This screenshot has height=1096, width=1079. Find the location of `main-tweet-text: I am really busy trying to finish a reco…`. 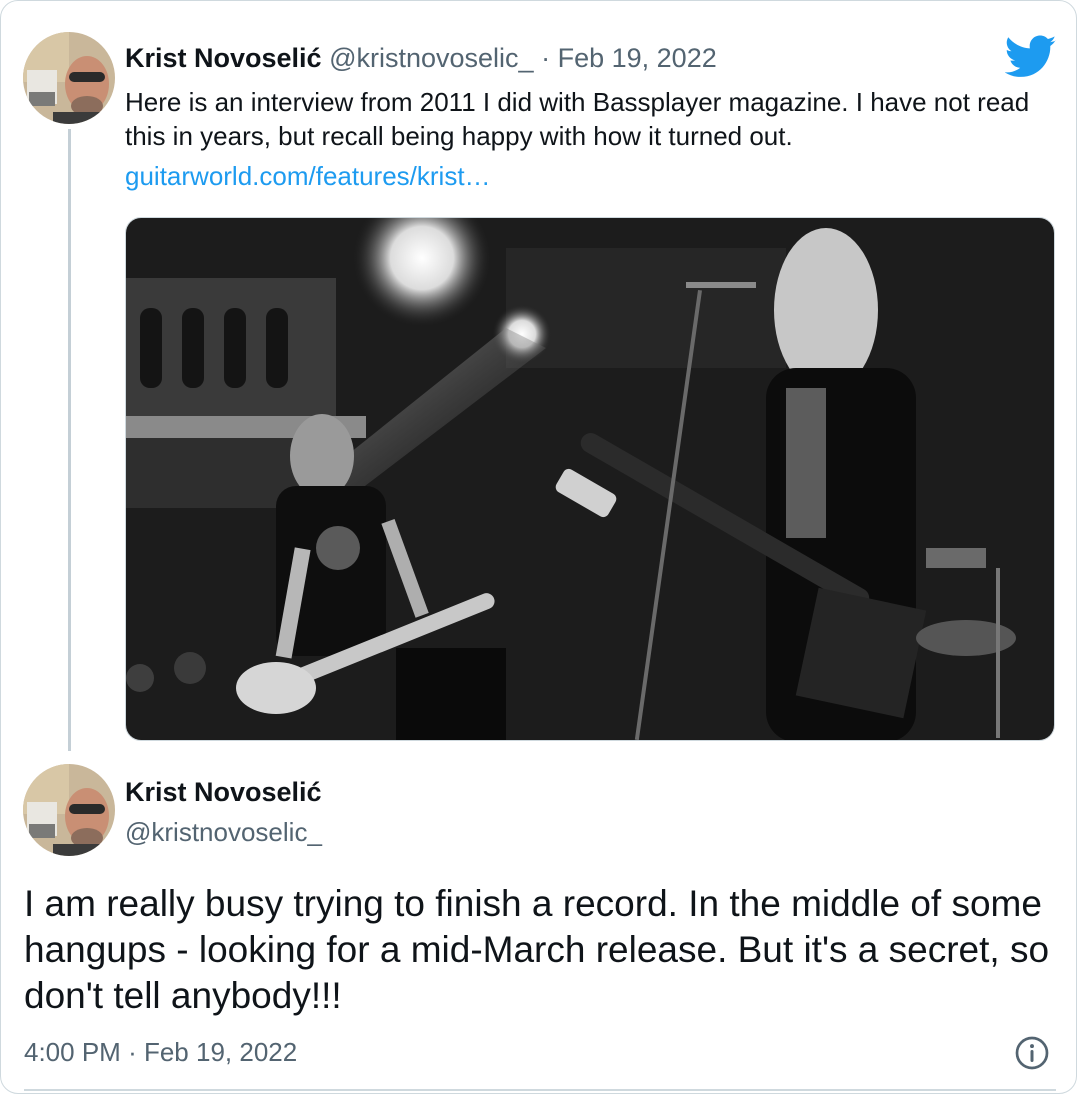

main-tweet-text: I am really busy trying to finish a reco… is located at coordinates (537, 949).